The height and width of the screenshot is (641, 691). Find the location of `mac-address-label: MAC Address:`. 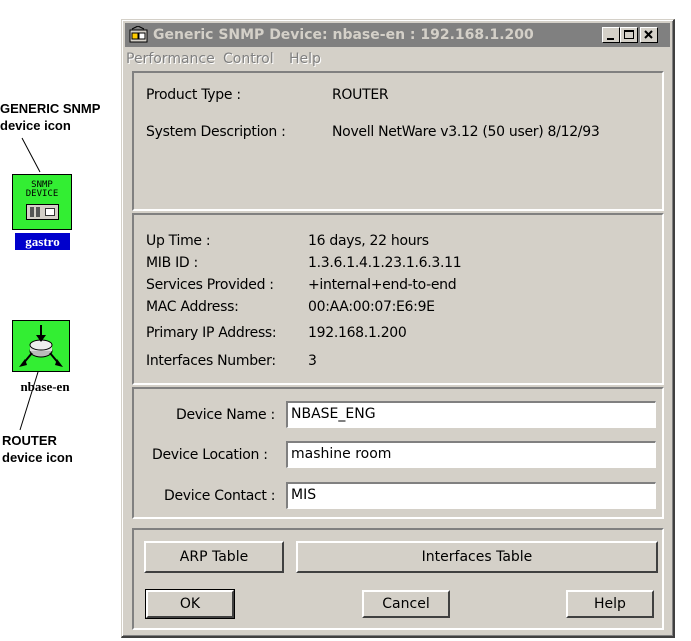

mac-address-label: MAC Address: is located at coordinates (192, 307).